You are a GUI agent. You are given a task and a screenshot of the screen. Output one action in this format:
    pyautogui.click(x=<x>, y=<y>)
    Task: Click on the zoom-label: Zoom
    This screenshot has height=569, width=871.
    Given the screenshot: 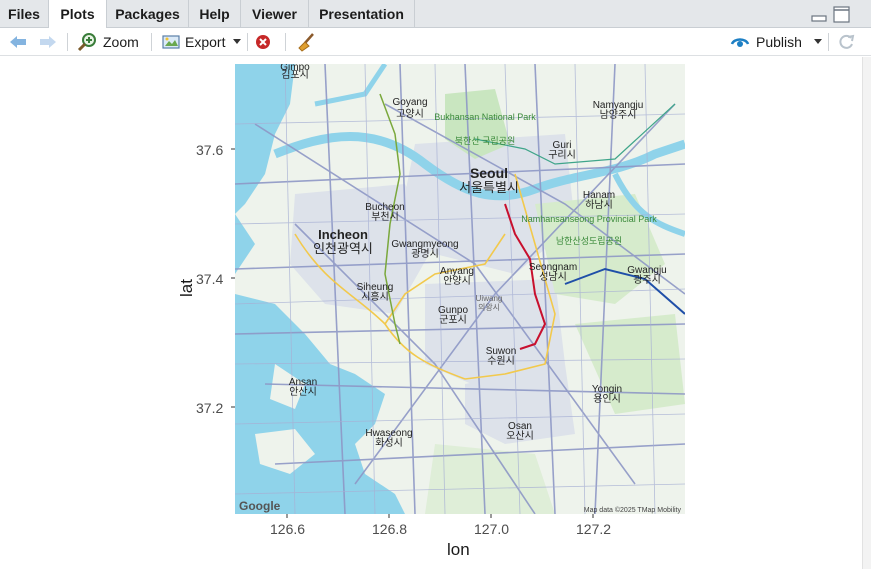 What is the action you would take?
    pyautogui.click(x=121, y=42)
    